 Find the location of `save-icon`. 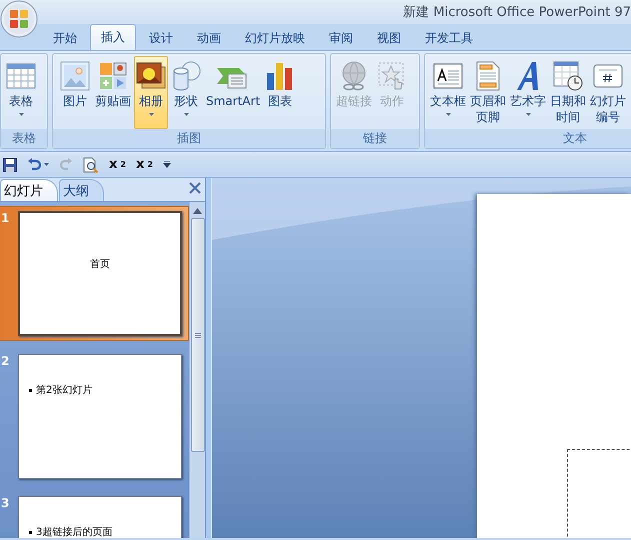

save-icon is located at coordinates (10, 165).